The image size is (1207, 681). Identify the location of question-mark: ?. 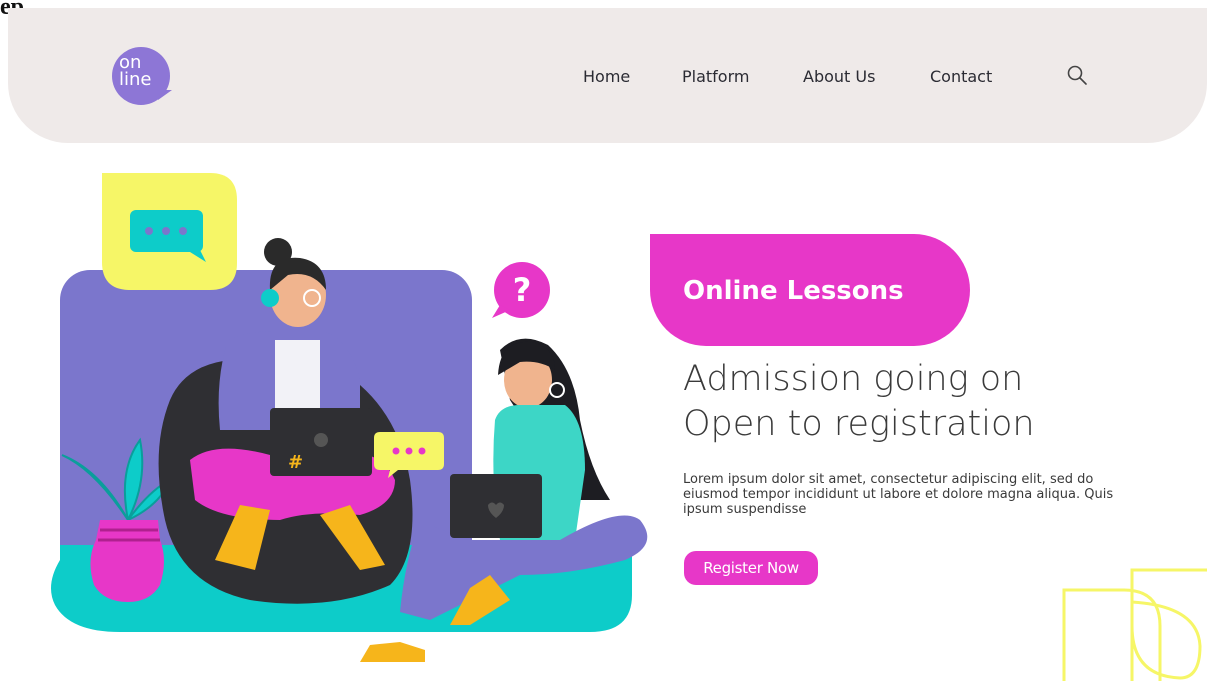
(522, 290).